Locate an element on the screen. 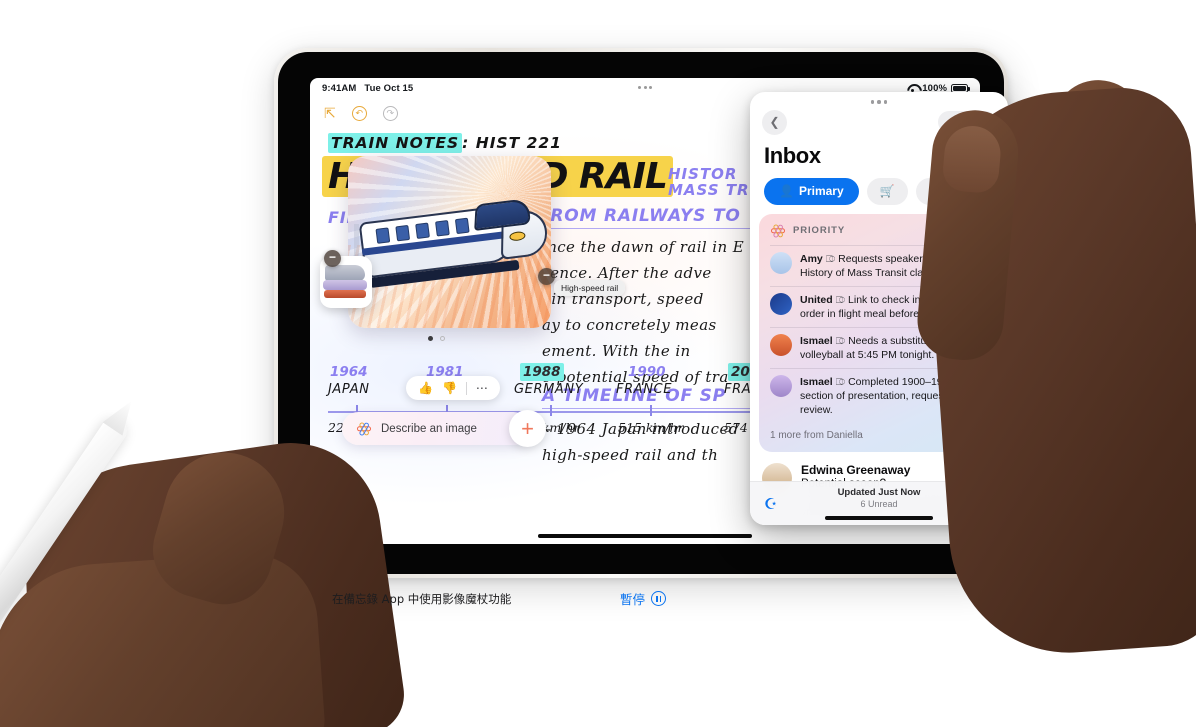 The image size is (1196, 727). redo-icon: ↷ is located at coordinates (390, 113).